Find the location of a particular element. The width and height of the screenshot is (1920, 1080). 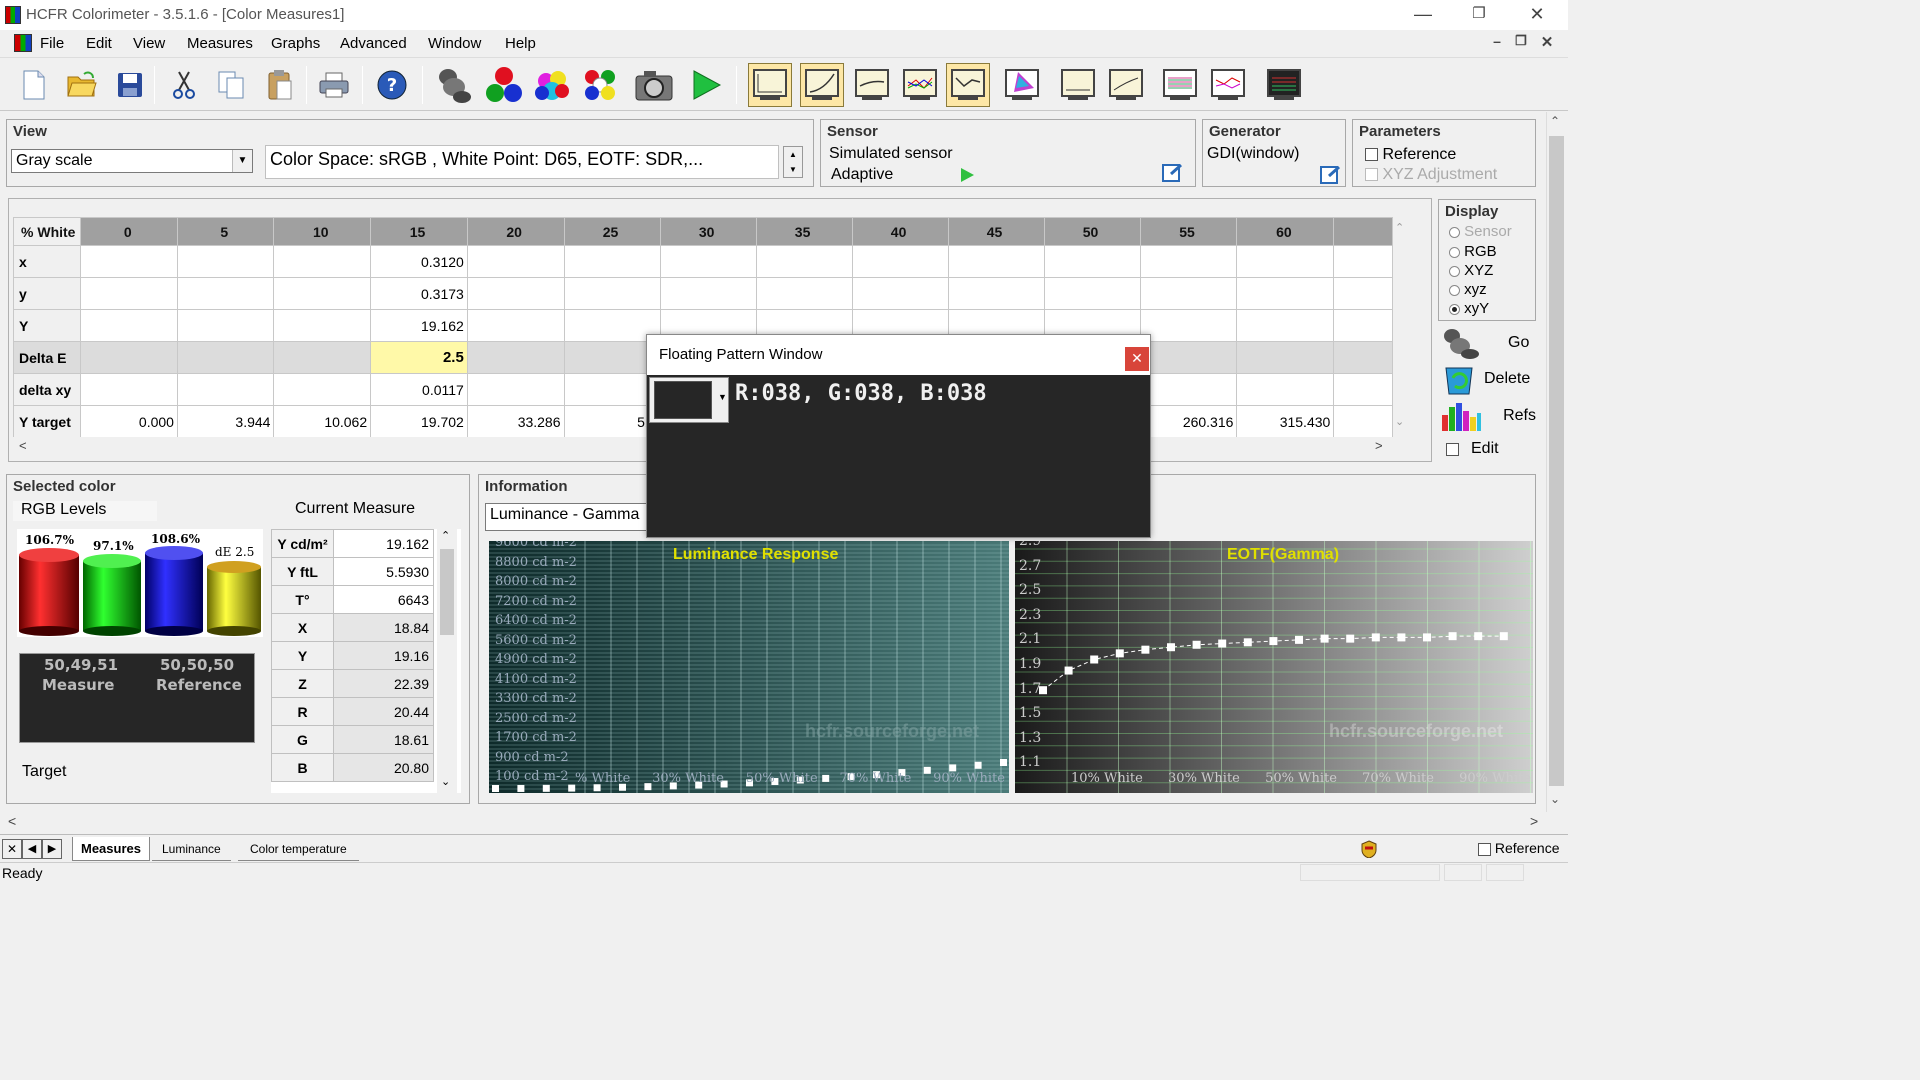

main-vertical-scrollbar: ⌃ ⌄ is located at coordinates (1556, 462).